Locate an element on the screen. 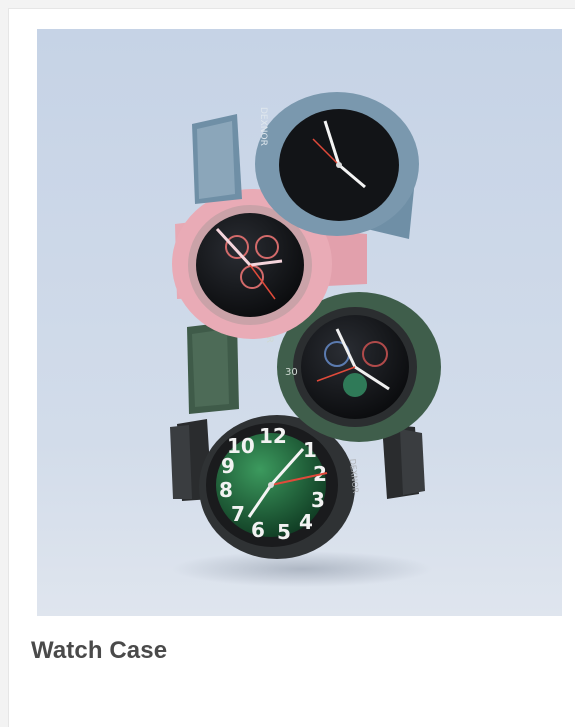  floor-shadow is located at coordinates (302, 569).